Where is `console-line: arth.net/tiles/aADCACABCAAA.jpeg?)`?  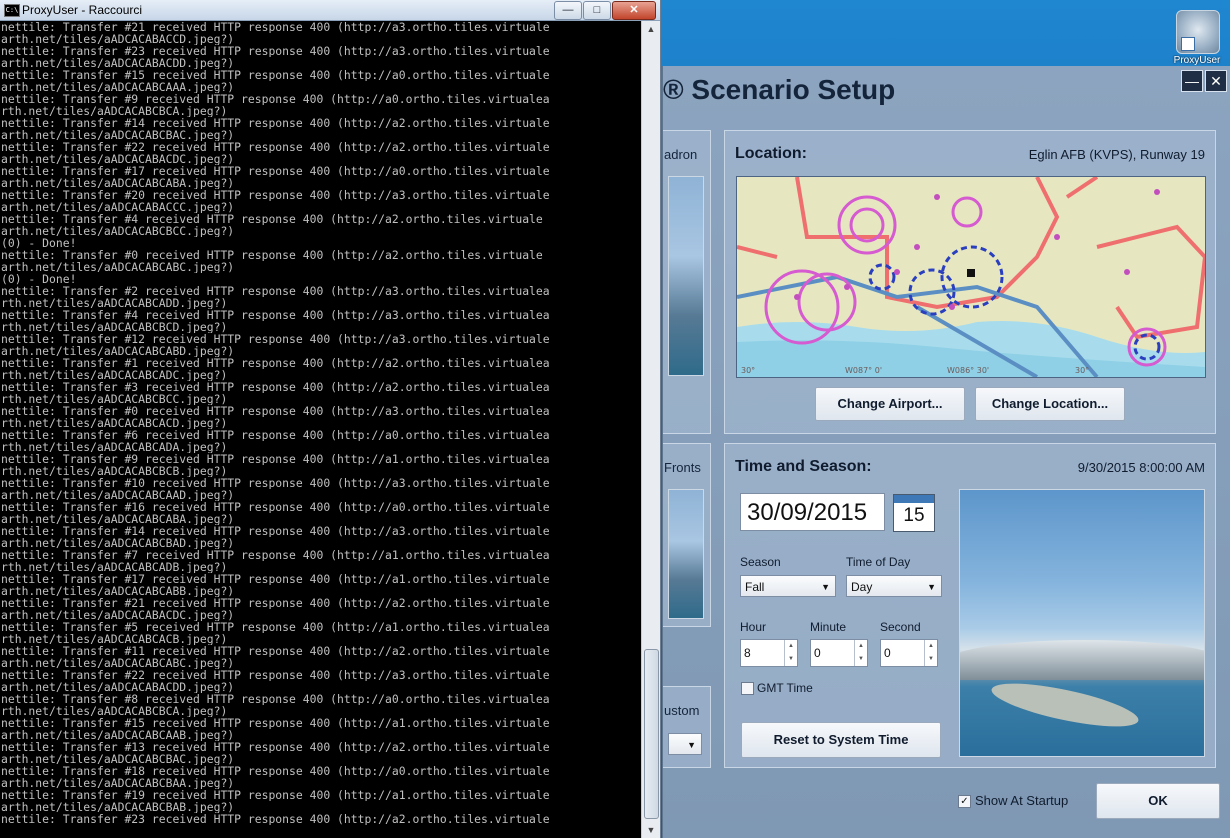
console-line: arth.net/tiles/aADCACABCAAA.jpeg?) is located at coordinates (118, 87).